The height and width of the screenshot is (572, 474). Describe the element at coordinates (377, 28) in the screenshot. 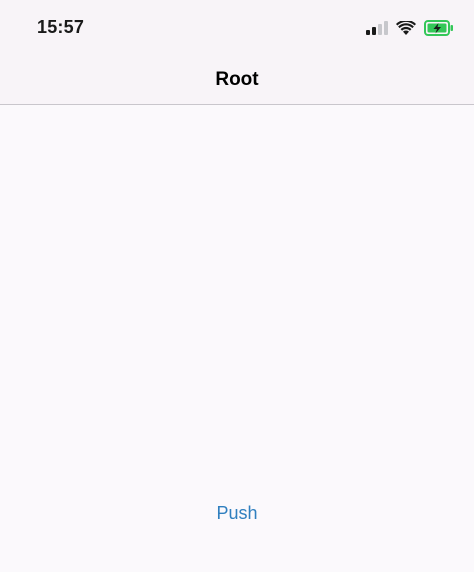

I see `cellular-signal-icon` at that location.